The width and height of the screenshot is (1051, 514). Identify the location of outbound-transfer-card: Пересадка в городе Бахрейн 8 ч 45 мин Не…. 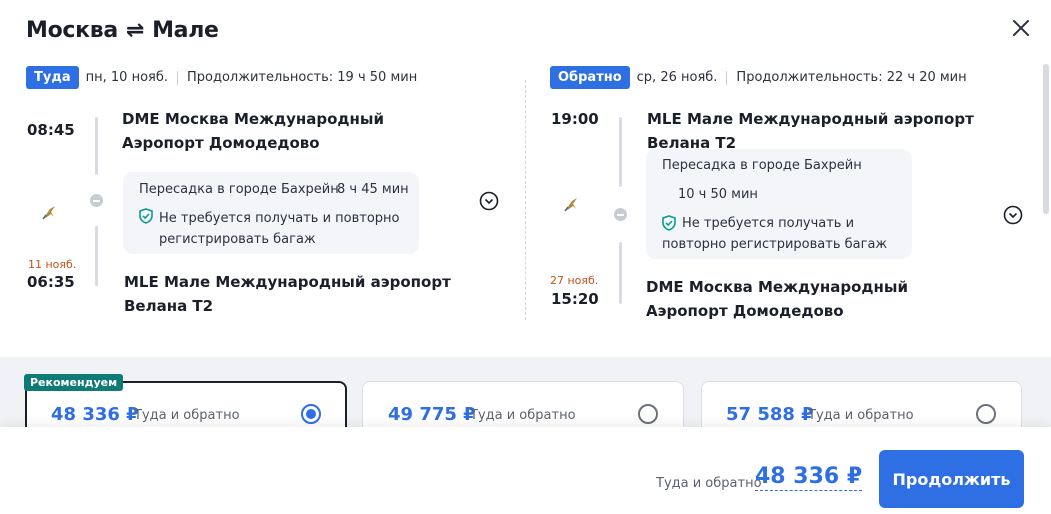
(271, 213).